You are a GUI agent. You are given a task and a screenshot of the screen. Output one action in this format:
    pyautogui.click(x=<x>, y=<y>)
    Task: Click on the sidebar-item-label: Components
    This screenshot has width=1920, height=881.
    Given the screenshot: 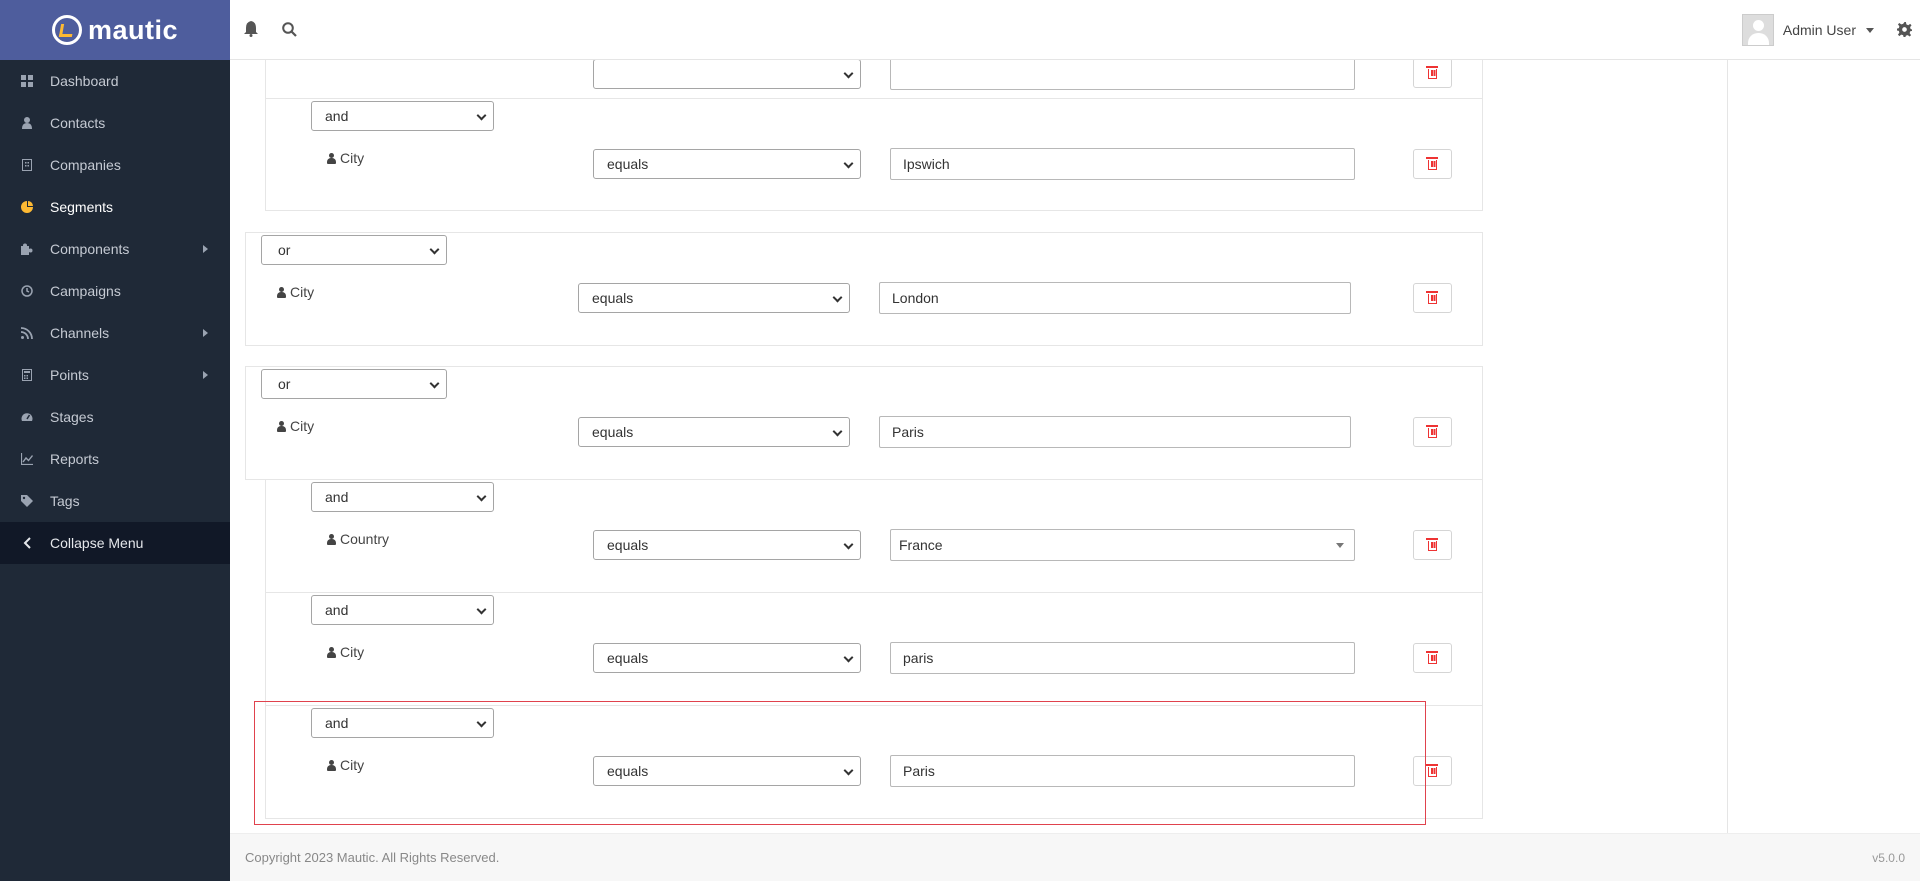 What is the action you would take?
    pyautogui.click(x=90, y=249)
    